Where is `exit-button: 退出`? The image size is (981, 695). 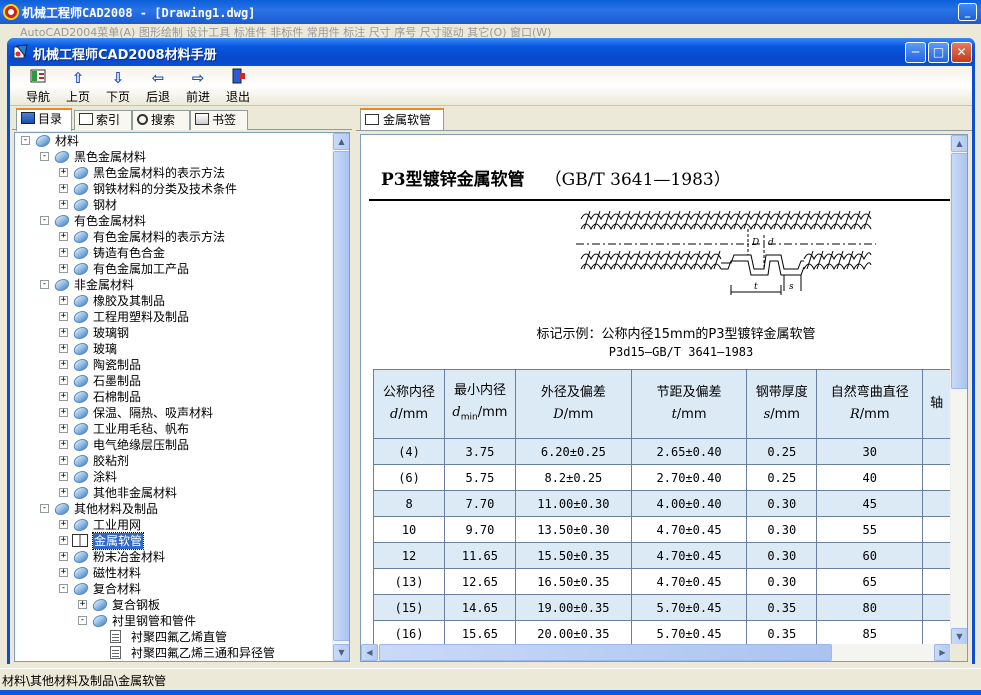 exit-button: 退出 is located at coordinates (238, 86).